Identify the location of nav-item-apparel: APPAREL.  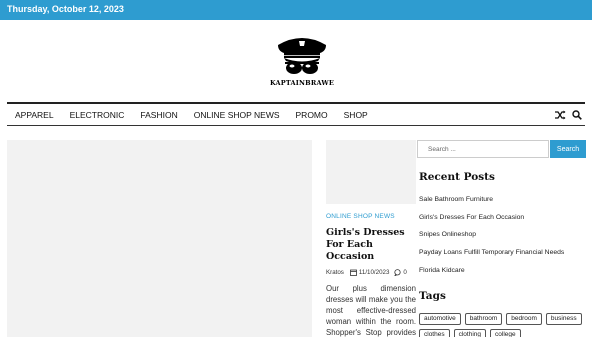
(34, 115).